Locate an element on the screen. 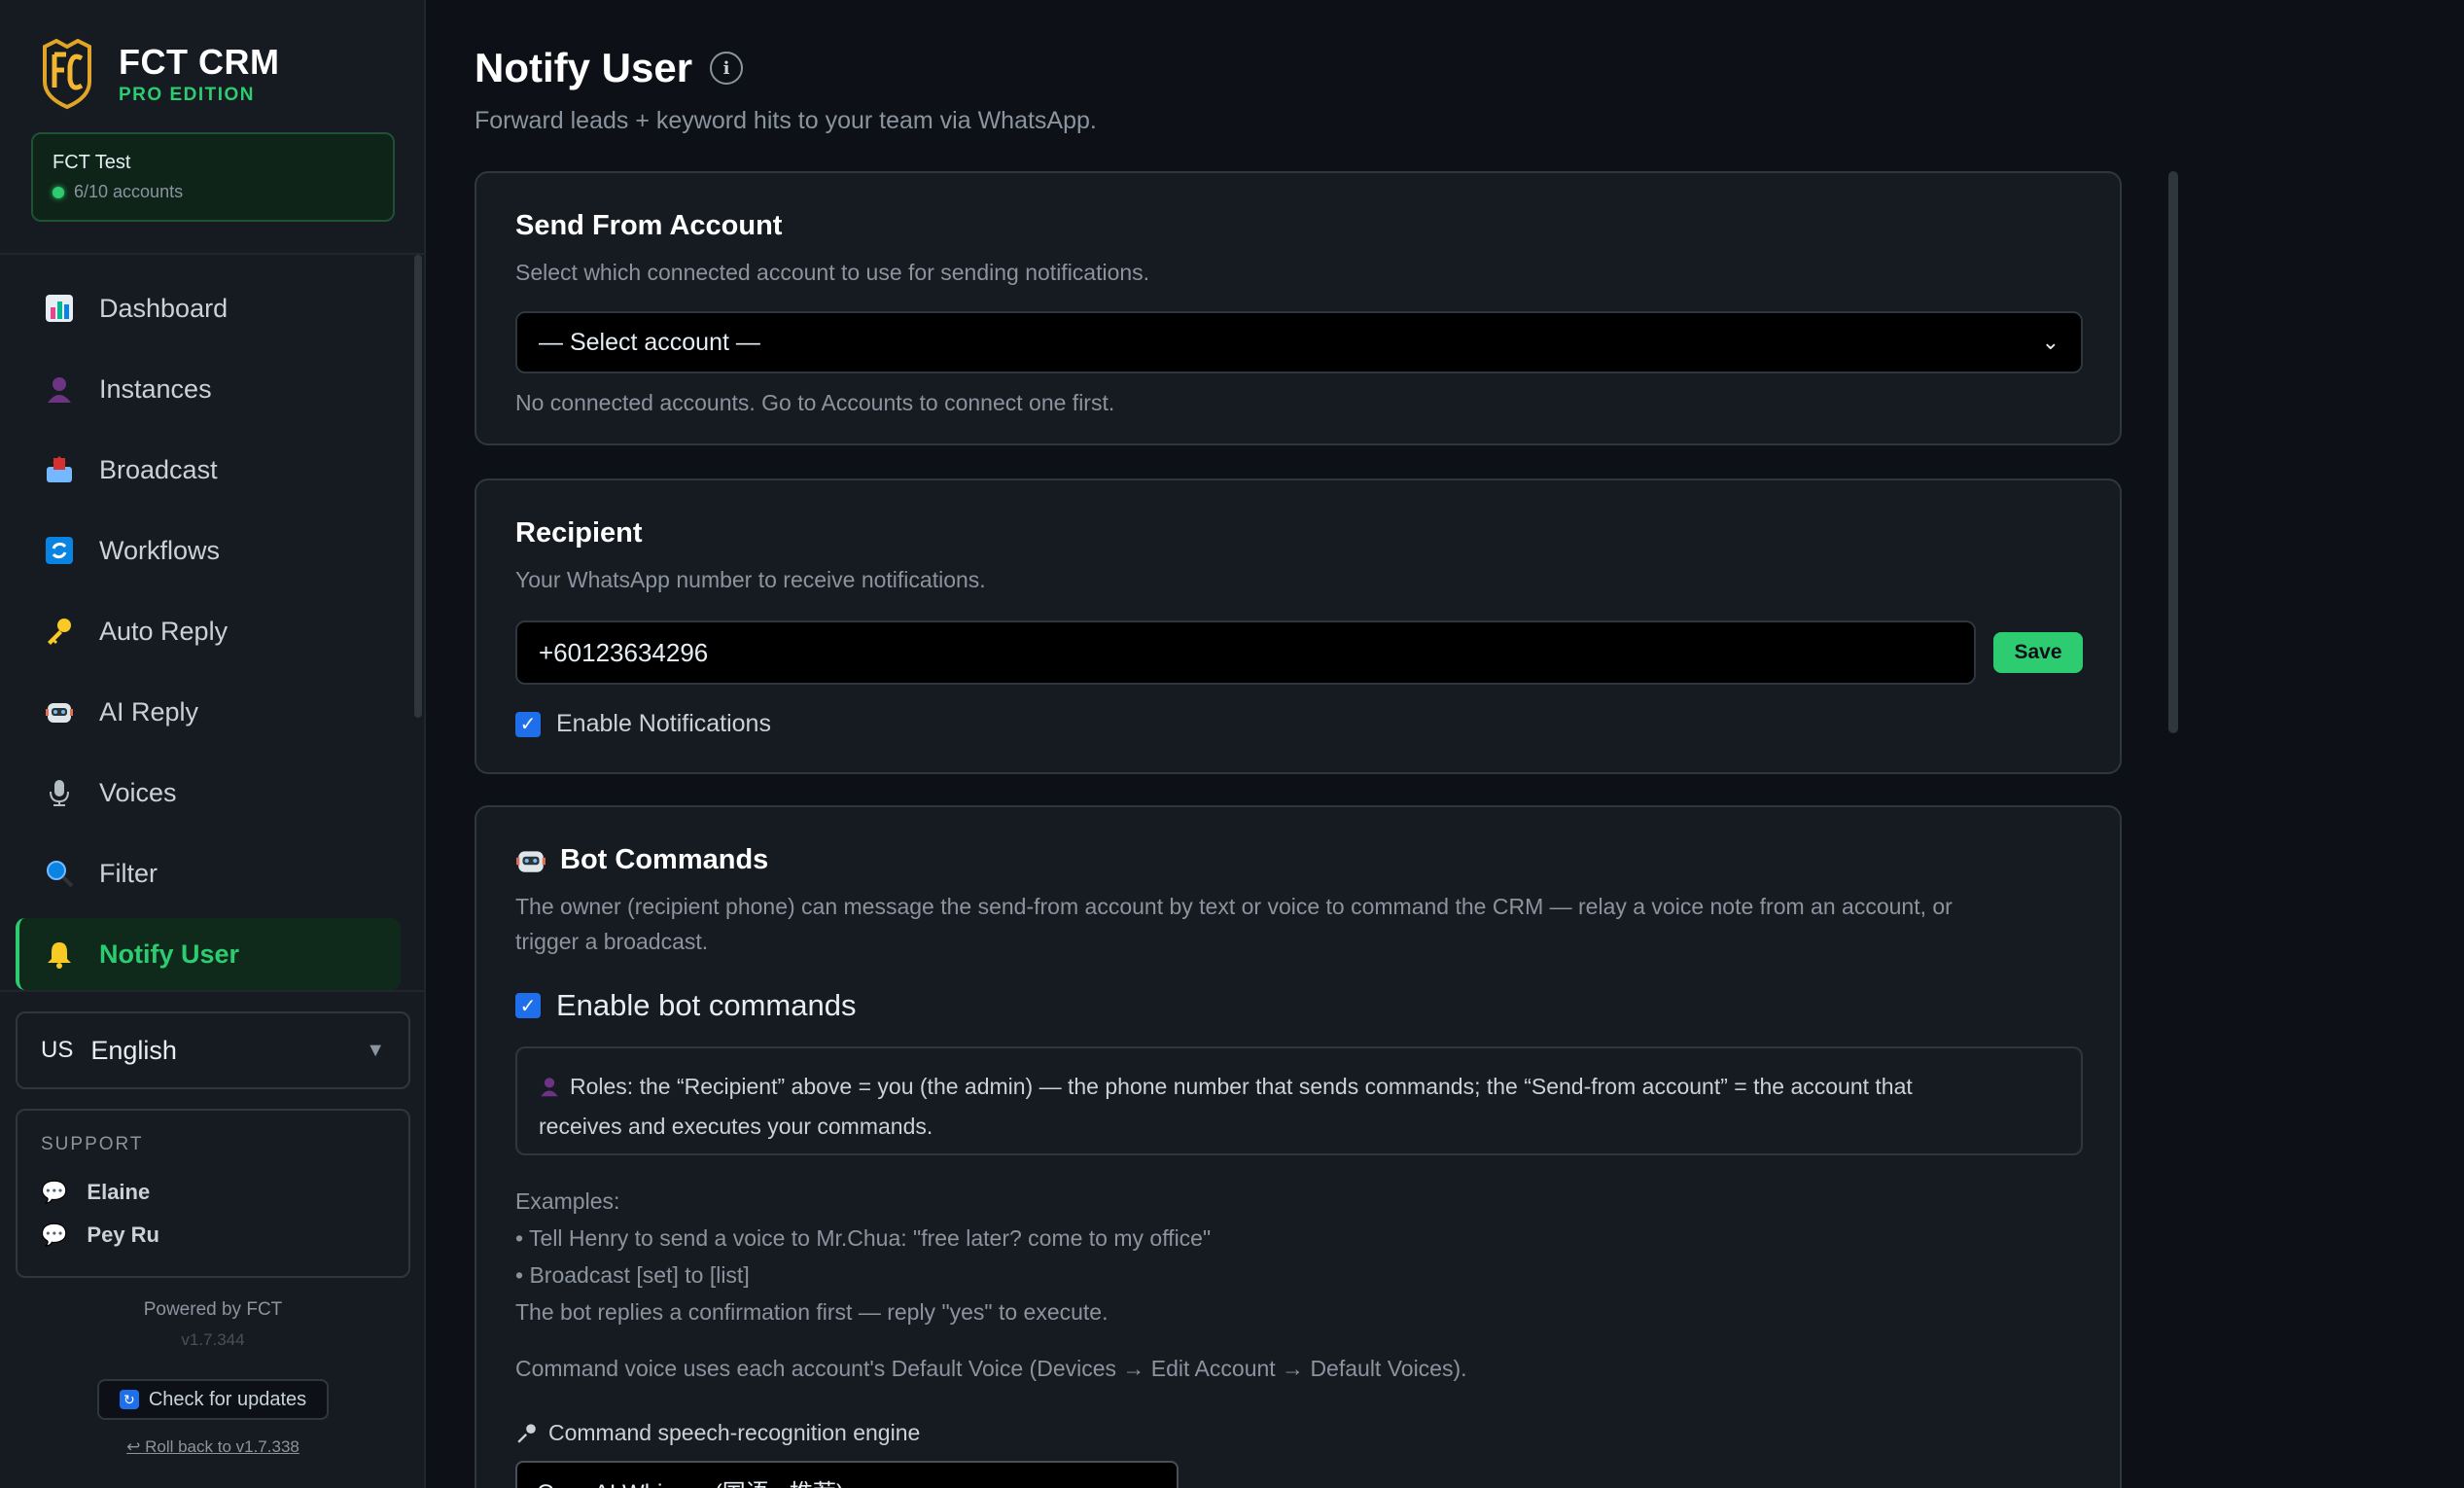 Image resolution: width=2464 pixels, height=1488 pixels. bar-chart-icon is located at coordinates (59, 309).